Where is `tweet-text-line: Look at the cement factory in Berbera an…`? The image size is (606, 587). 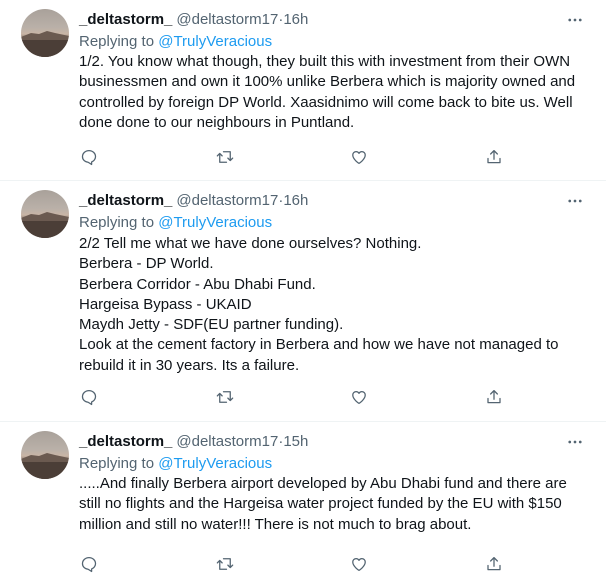
tweet-text-line: Look at the cement factory in Berbera an… is located at coordinates (319, 345).